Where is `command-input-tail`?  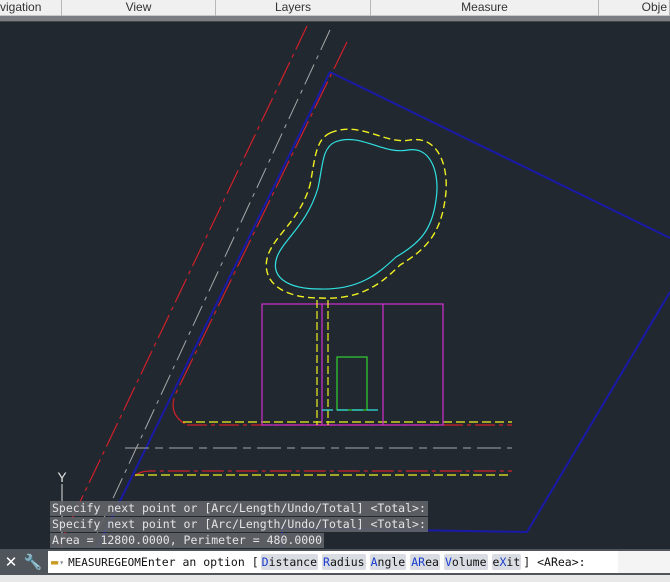
command-input-tail is located at coordinates (644, 562).